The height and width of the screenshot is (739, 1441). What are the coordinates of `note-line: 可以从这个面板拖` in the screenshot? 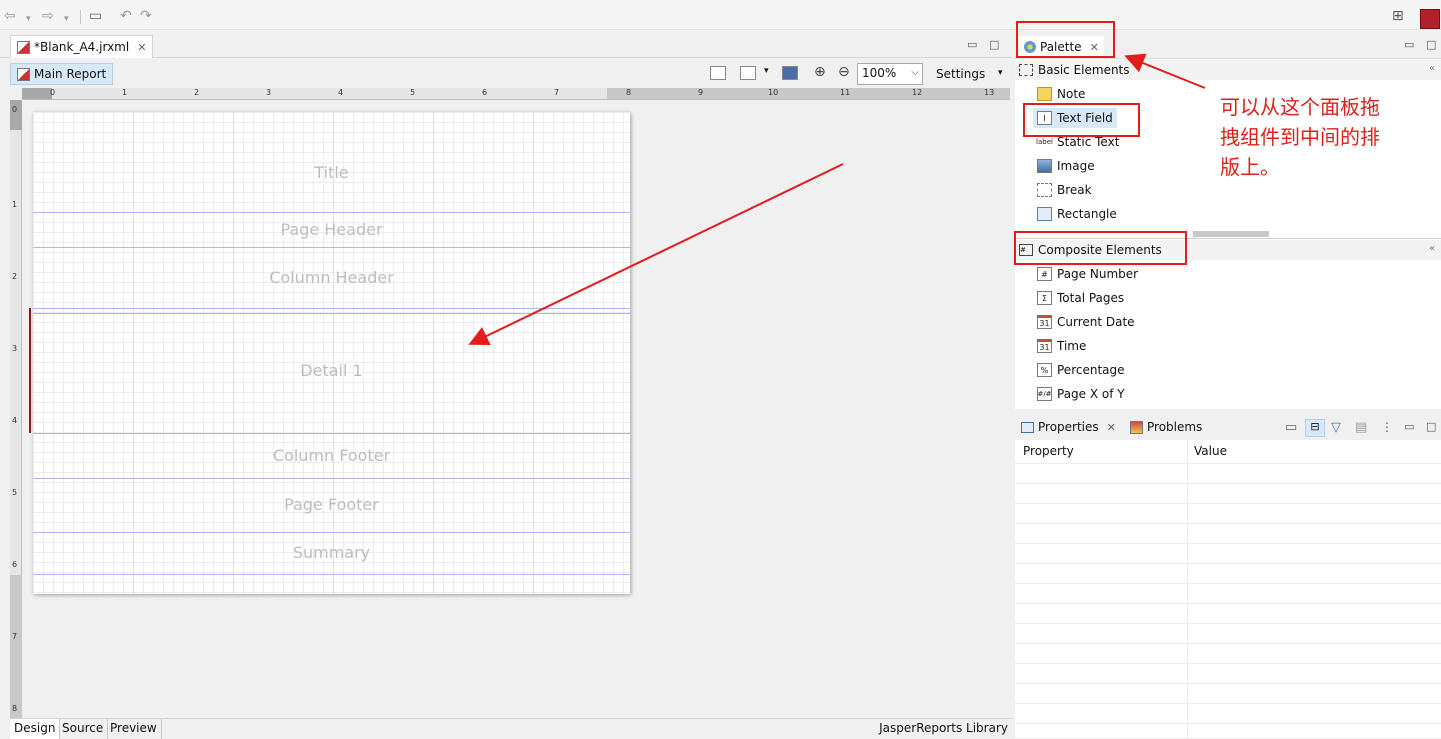 It's located at (1300, 107).